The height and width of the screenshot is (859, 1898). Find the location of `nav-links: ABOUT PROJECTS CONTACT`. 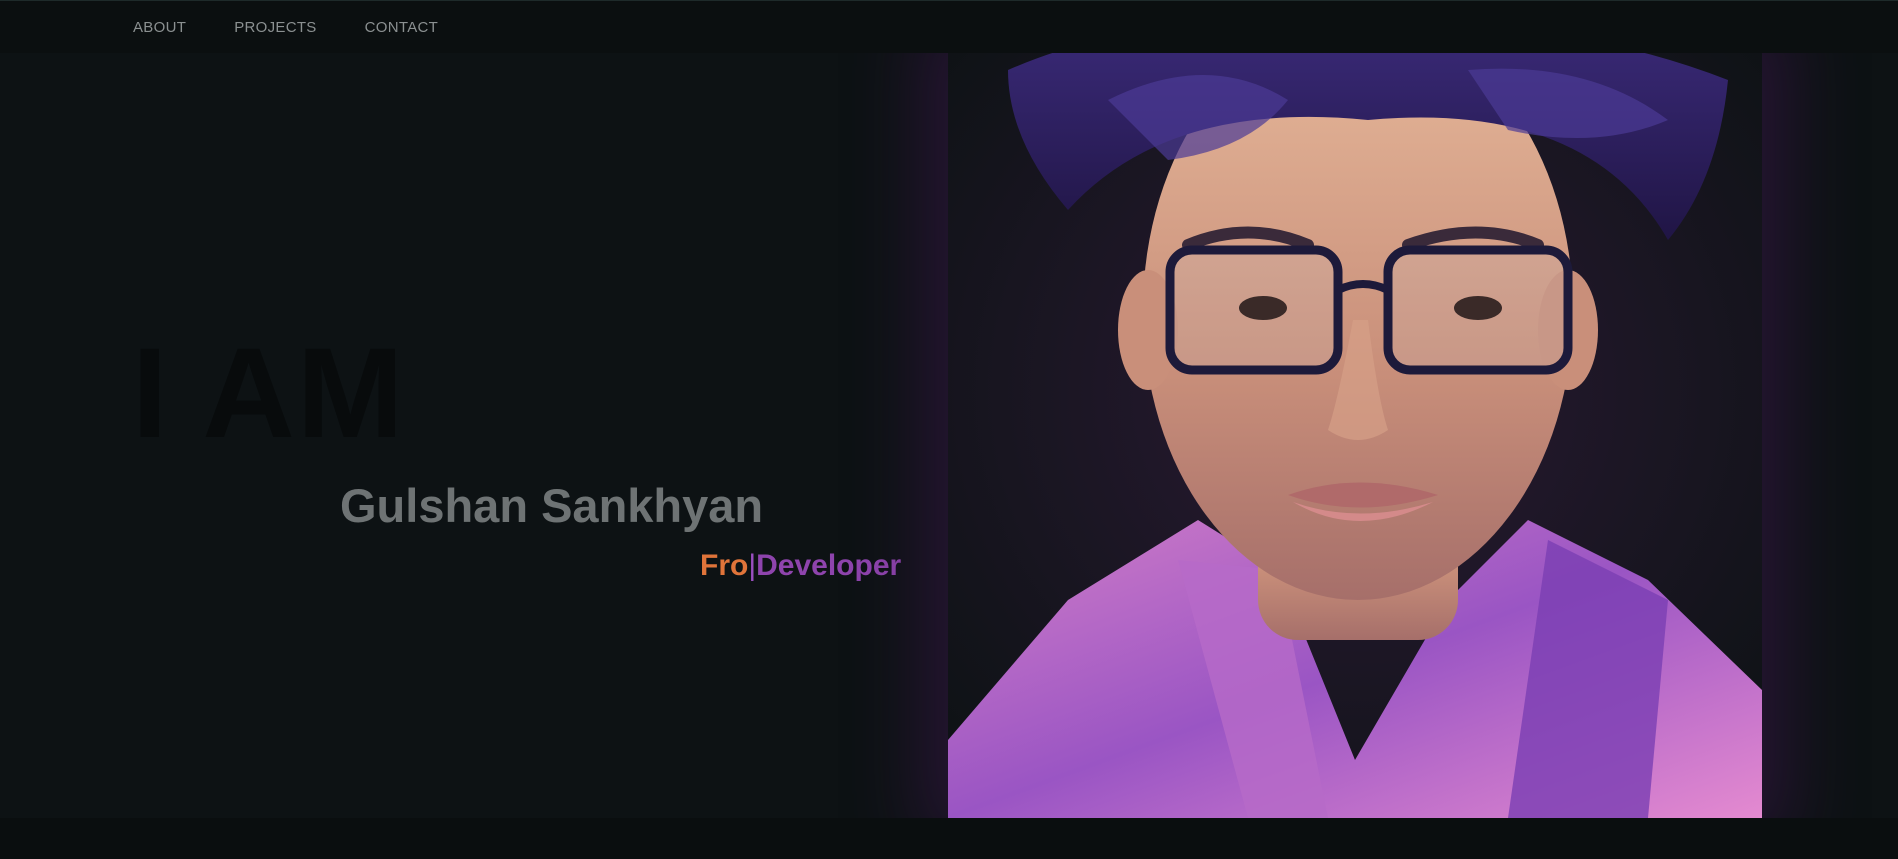

nav-links: ABOUT PROJECTS CONTACT is located at coordinates (285, 27).